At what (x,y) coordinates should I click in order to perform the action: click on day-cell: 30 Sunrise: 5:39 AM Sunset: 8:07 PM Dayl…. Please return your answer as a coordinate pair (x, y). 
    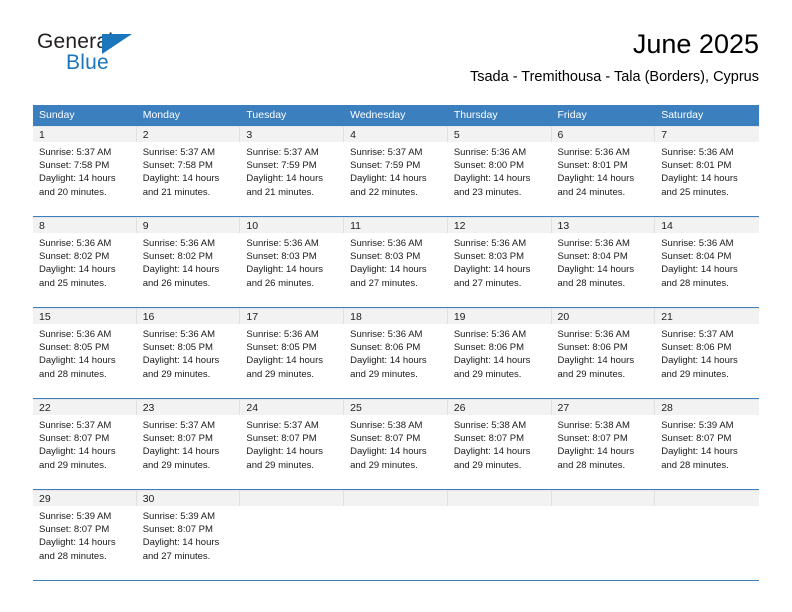
    Looking at the image, I should click on (188, 535).